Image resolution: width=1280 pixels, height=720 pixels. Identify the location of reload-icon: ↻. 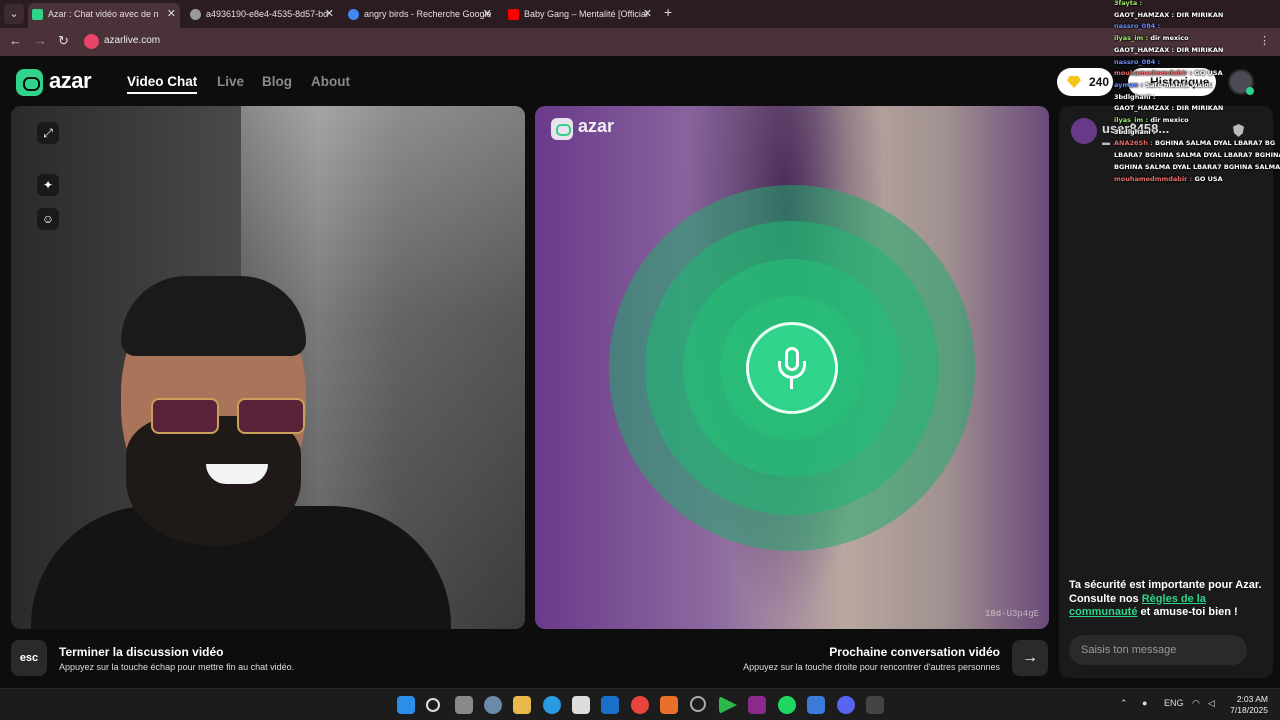
(63, 41).